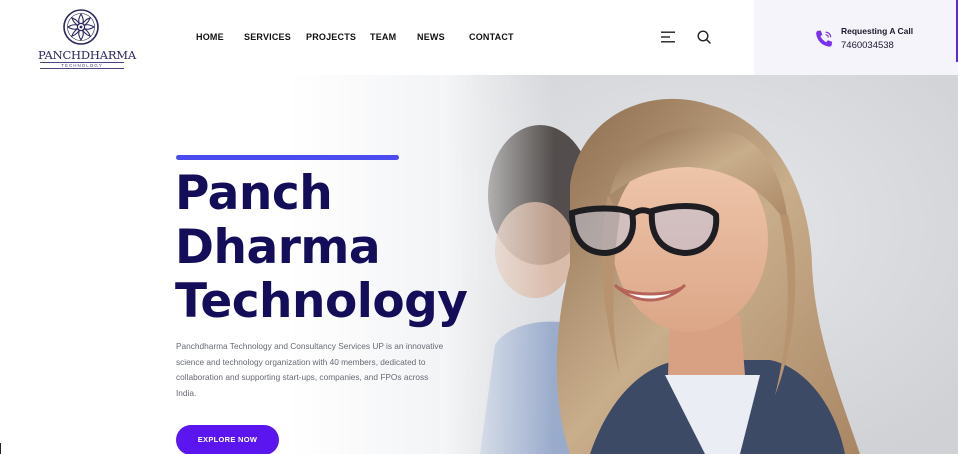  Describe the element at coordinates (331, 37) in the screenshot. I see `nav-item-projects: PROJECTS` at that location.